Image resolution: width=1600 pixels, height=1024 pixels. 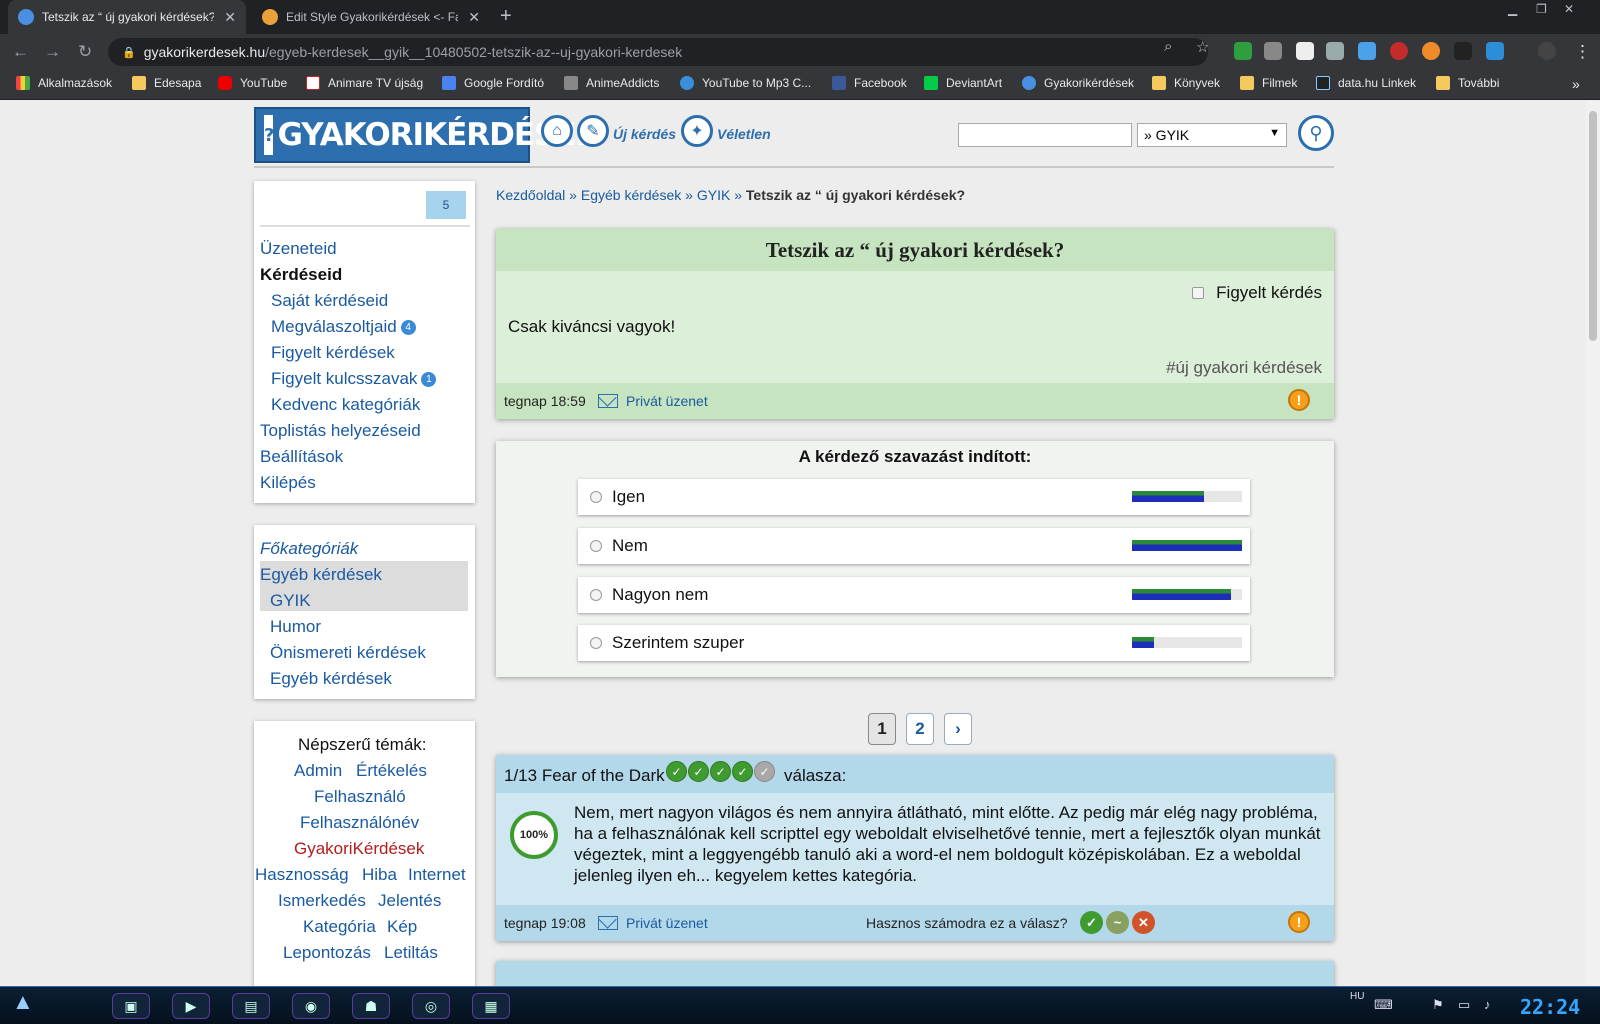 What do you see at coordinates (603, 775) in the screenshot?
I see `answer-author: Fear of the Dark` at bounding box center [603, 775].